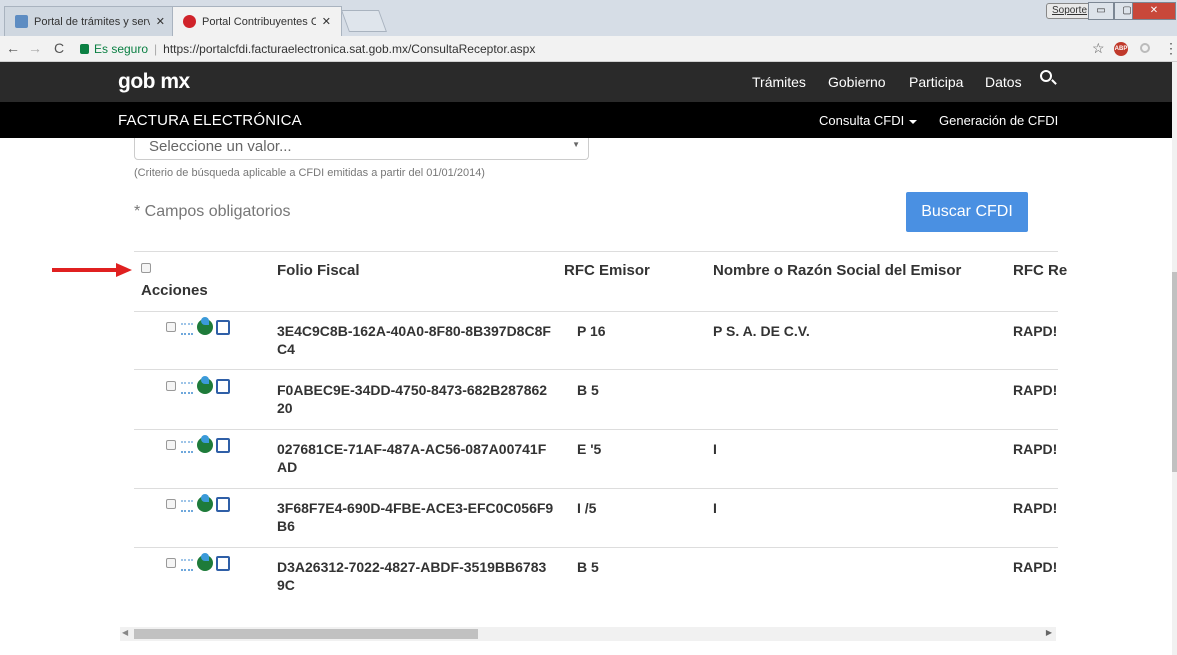 This screenshot has height=655, width=1177. What do you see at coordinates (364, 21) in the screenshot?
I see `new-tab-button` at bounding box center [364, 21].